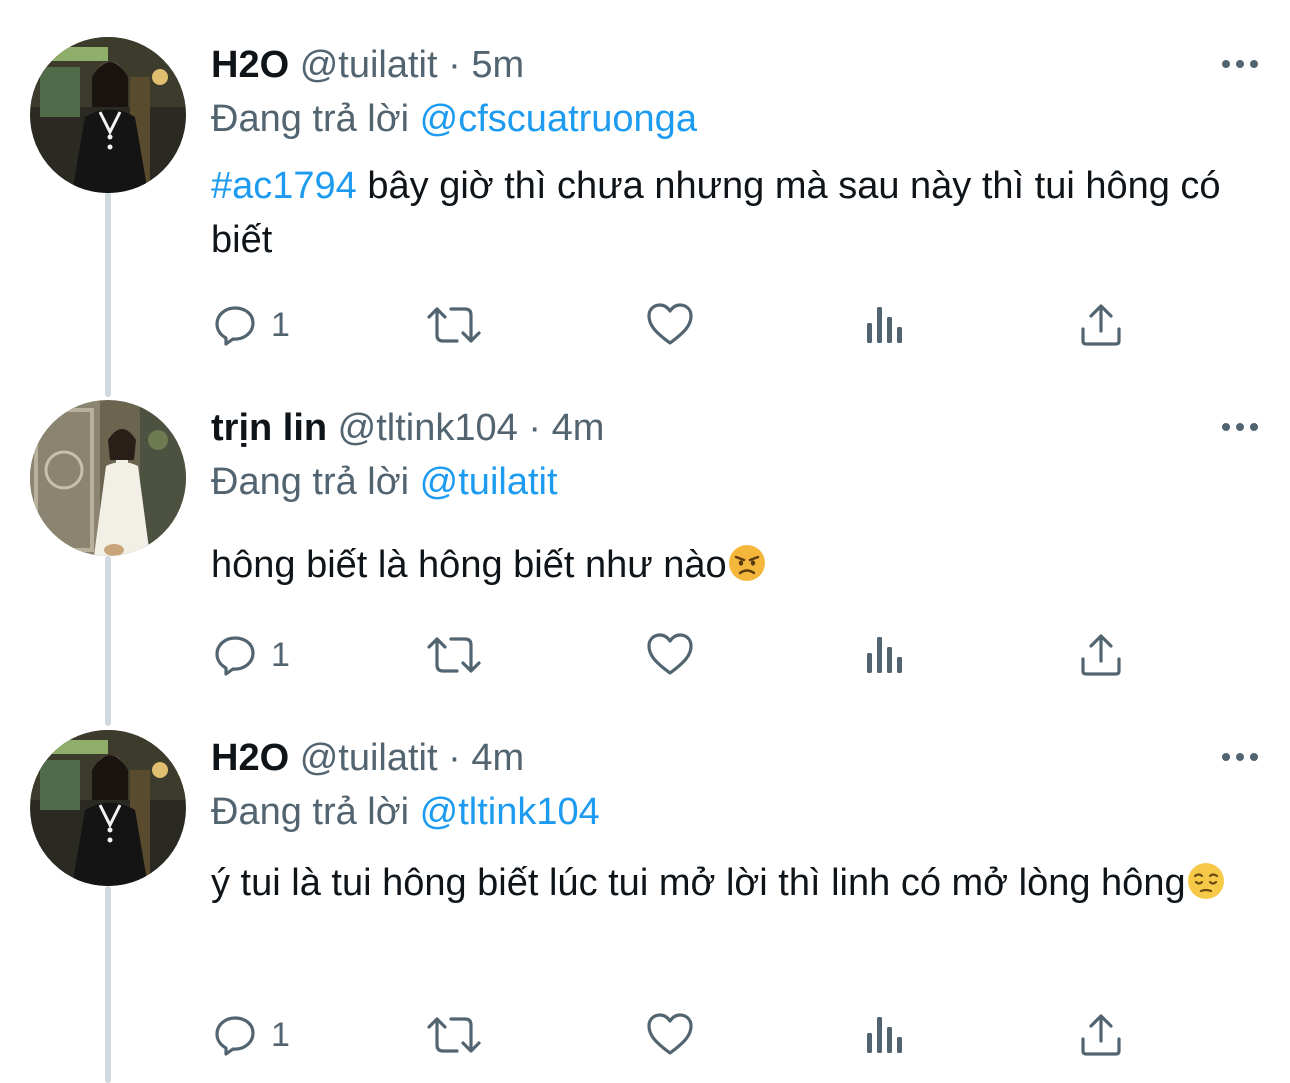 The height and width of the screenshot is (1083, 1290). Describe the element at coordinates (510, 812) in the screenshot. I see `replying-to-mention: @tltink104` at that location.